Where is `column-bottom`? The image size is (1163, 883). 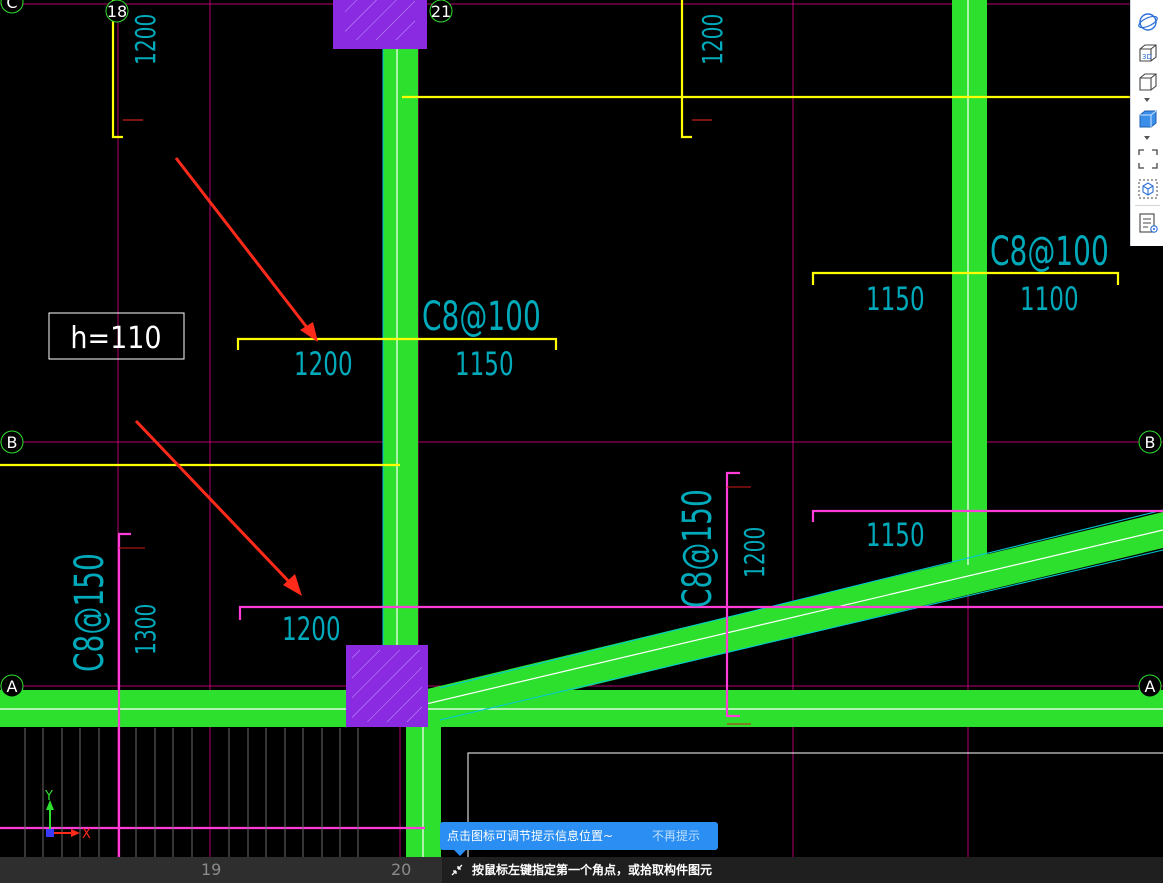 column-bottom is located at coordinates (387, 686).